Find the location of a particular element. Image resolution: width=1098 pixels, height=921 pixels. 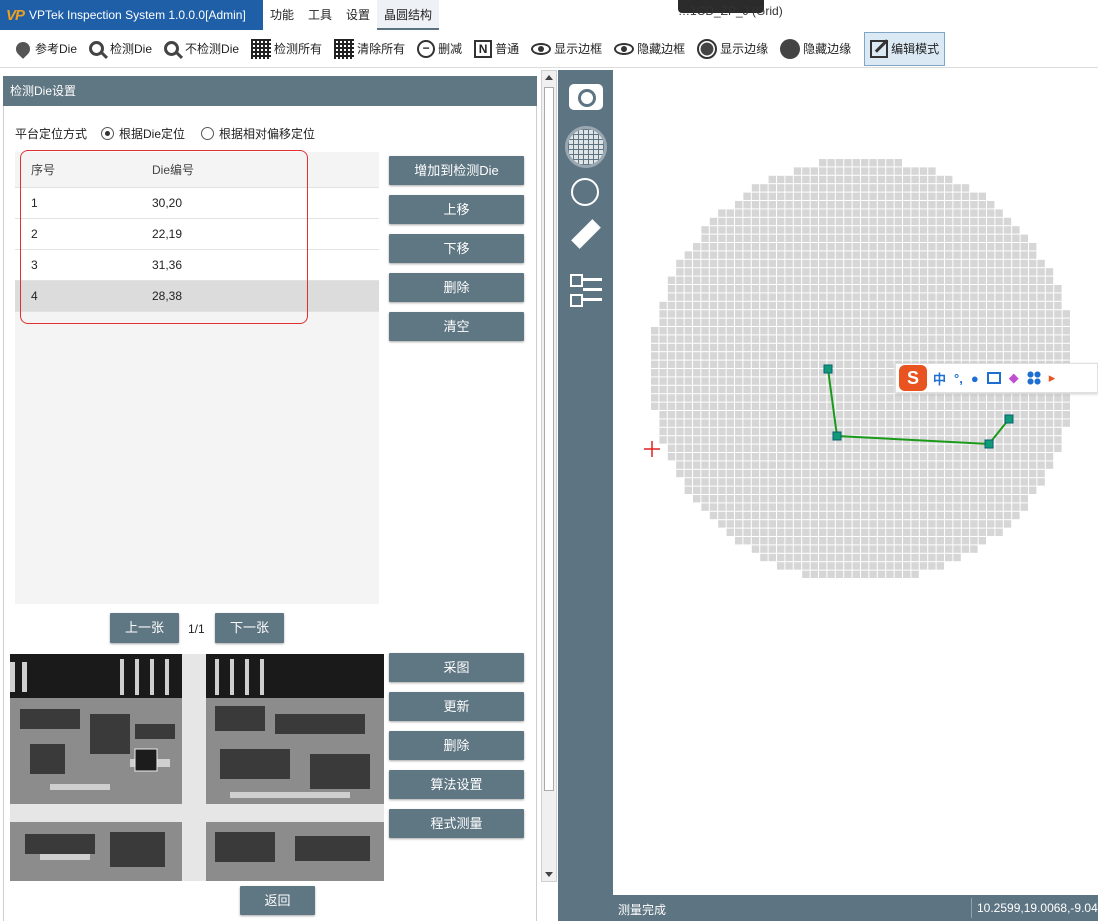

back-button: 返回 is located at coordinates (277, 900).